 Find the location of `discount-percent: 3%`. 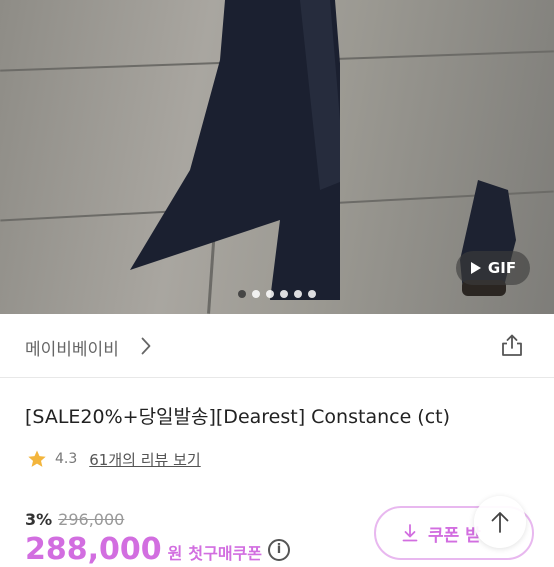

discount-percent: 3% is located at coordinates (39, 519).